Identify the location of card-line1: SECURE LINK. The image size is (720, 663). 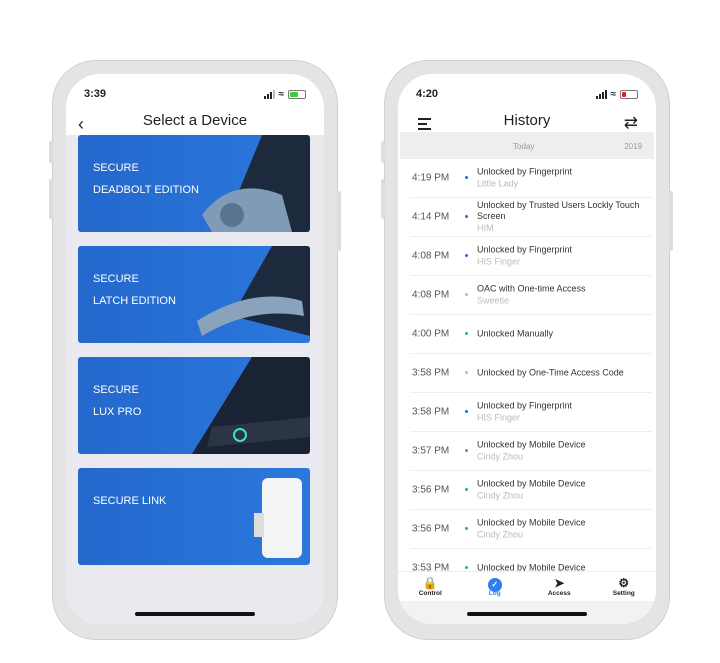
(130, 501).